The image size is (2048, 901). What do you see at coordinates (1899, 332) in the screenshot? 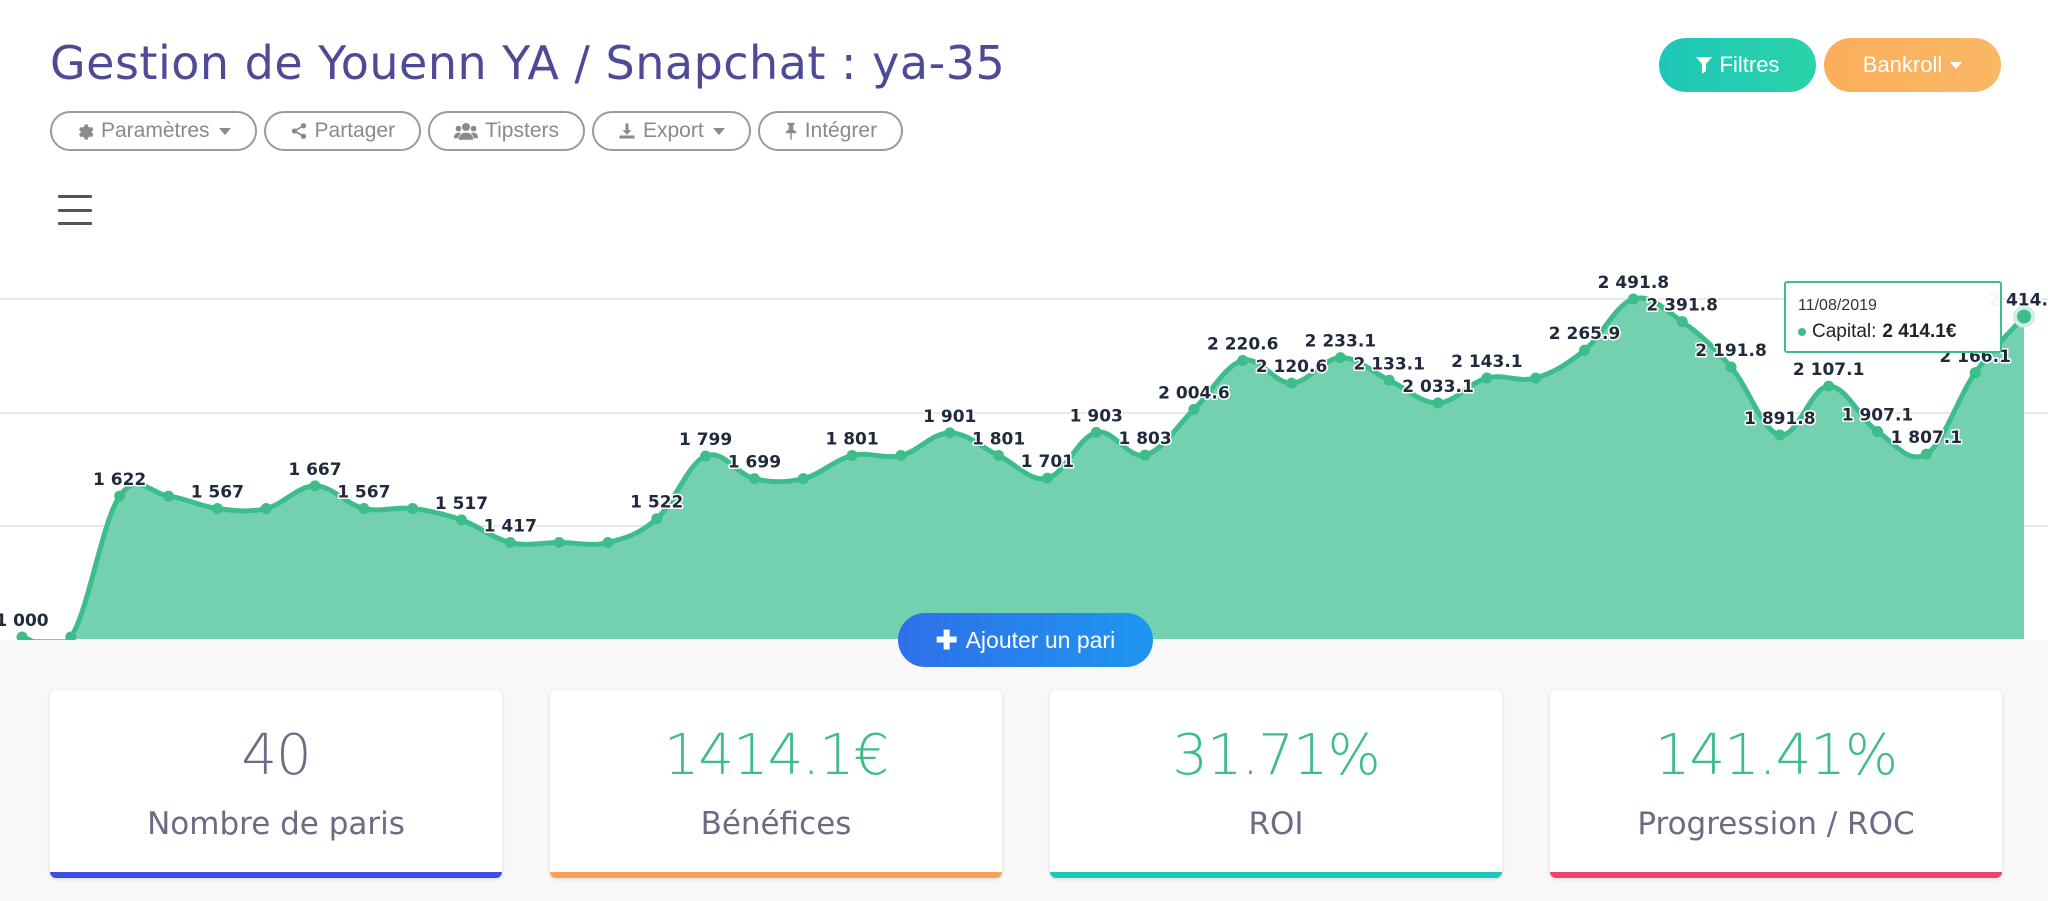
I see `tooltip-row: Capital: 2 414.1€` at bounding box center [1899, 332].